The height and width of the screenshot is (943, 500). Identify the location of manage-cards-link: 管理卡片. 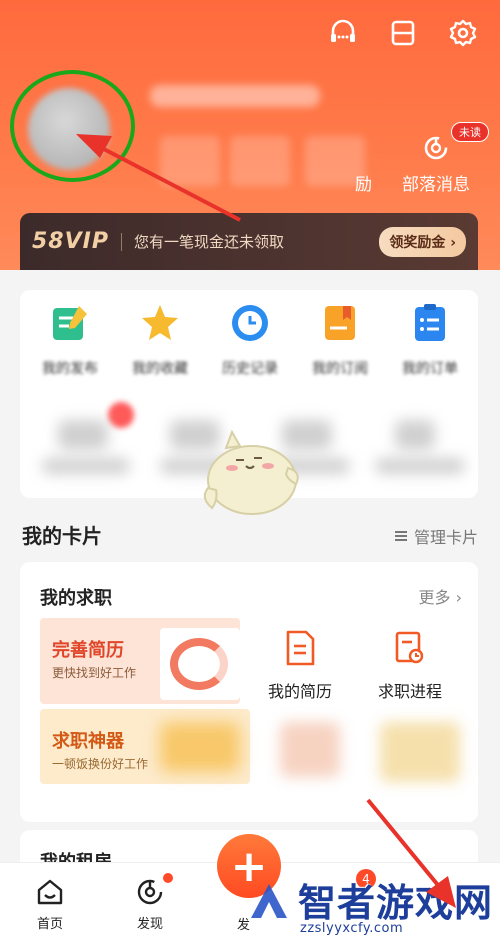
(436, 536).